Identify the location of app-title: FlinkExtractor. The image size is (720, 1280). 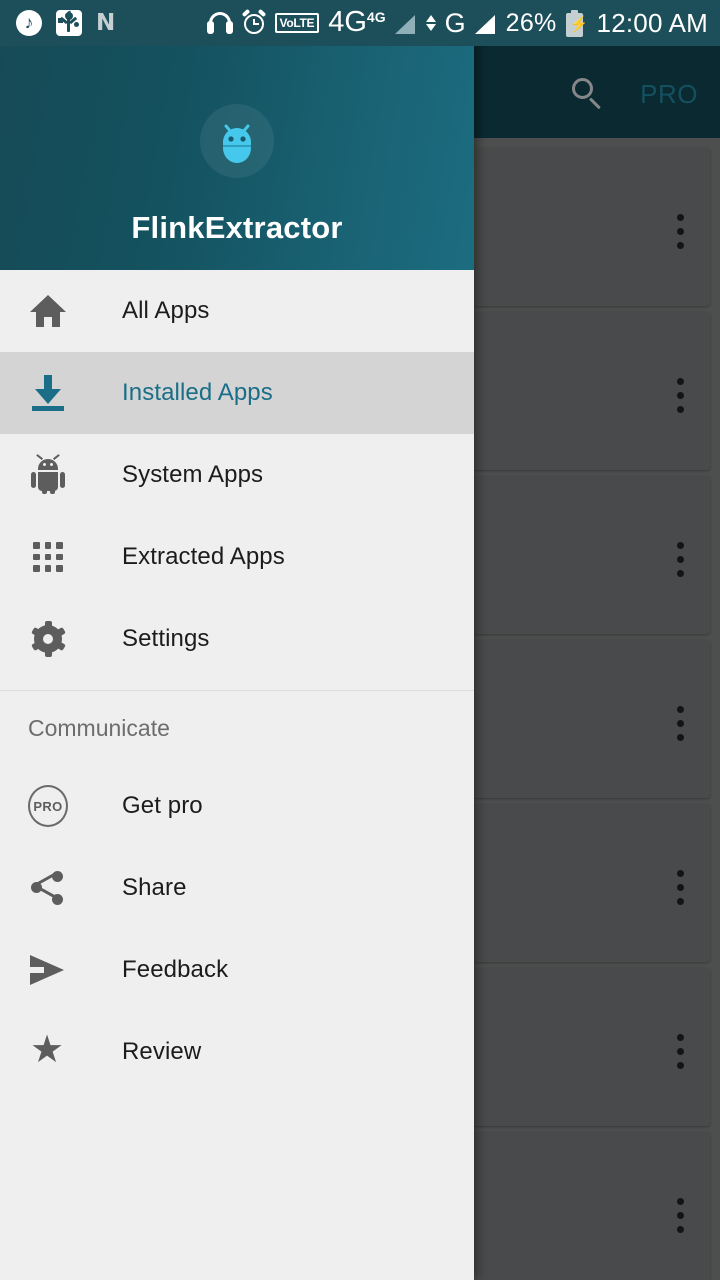
(237, 227).